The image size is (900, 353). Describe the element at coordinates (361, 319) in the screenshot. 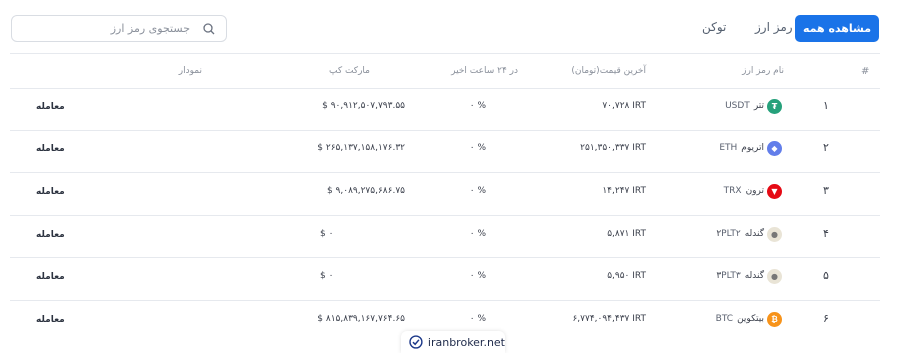

I see `market-cap: $ ۸۱۵,۸۳۹,۱۶۷,۷۶۴.۶۵` at that location.